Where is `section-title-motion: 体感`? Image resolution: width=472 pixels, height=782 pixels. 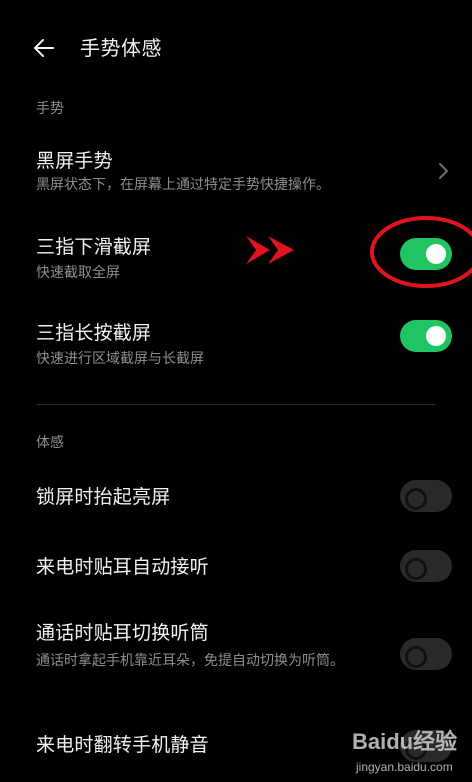
section-title-motion: 体感 is located at coordinates (50, 443).